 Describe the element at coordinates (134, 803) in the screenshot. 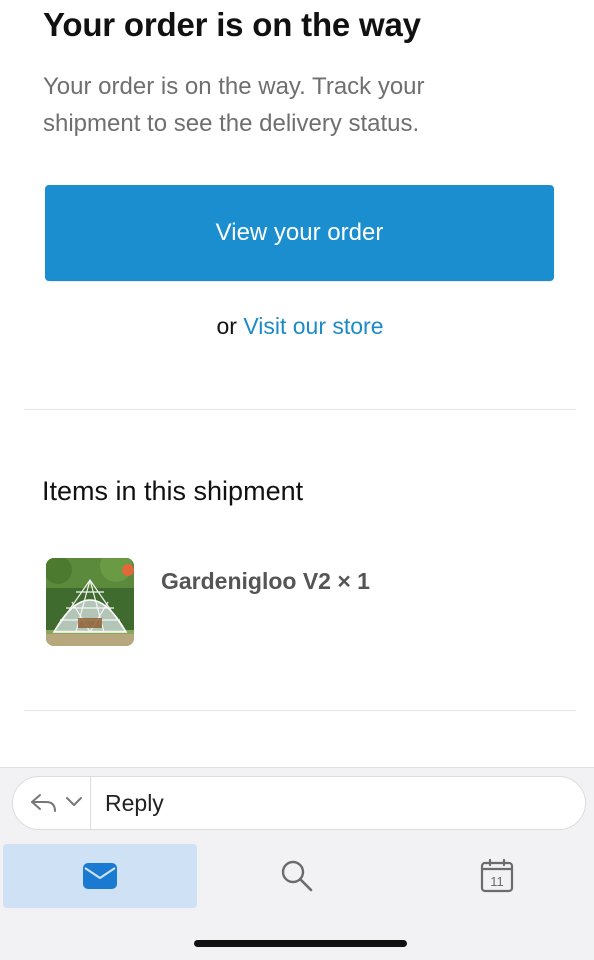

I see `reply-label: Reply` at that location.